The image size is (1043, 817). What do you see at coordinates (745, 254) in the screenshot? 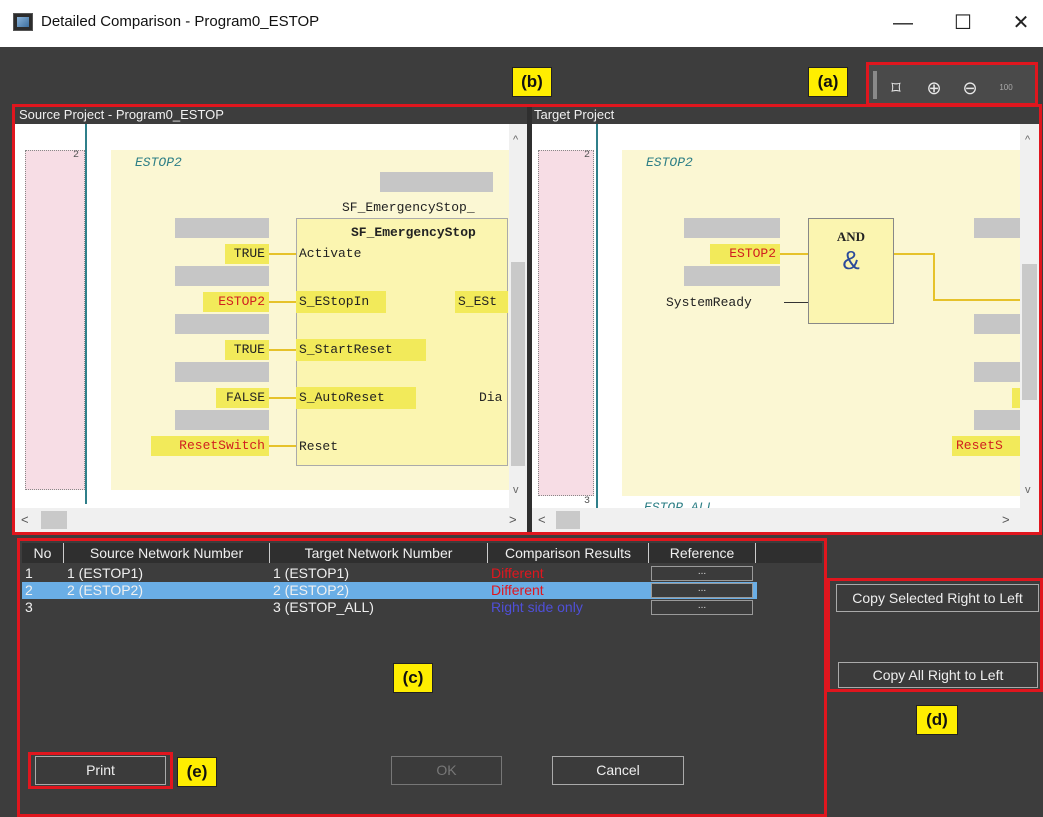
I see `and-input-var: ESTOP2` at bounding box center [745, 254].